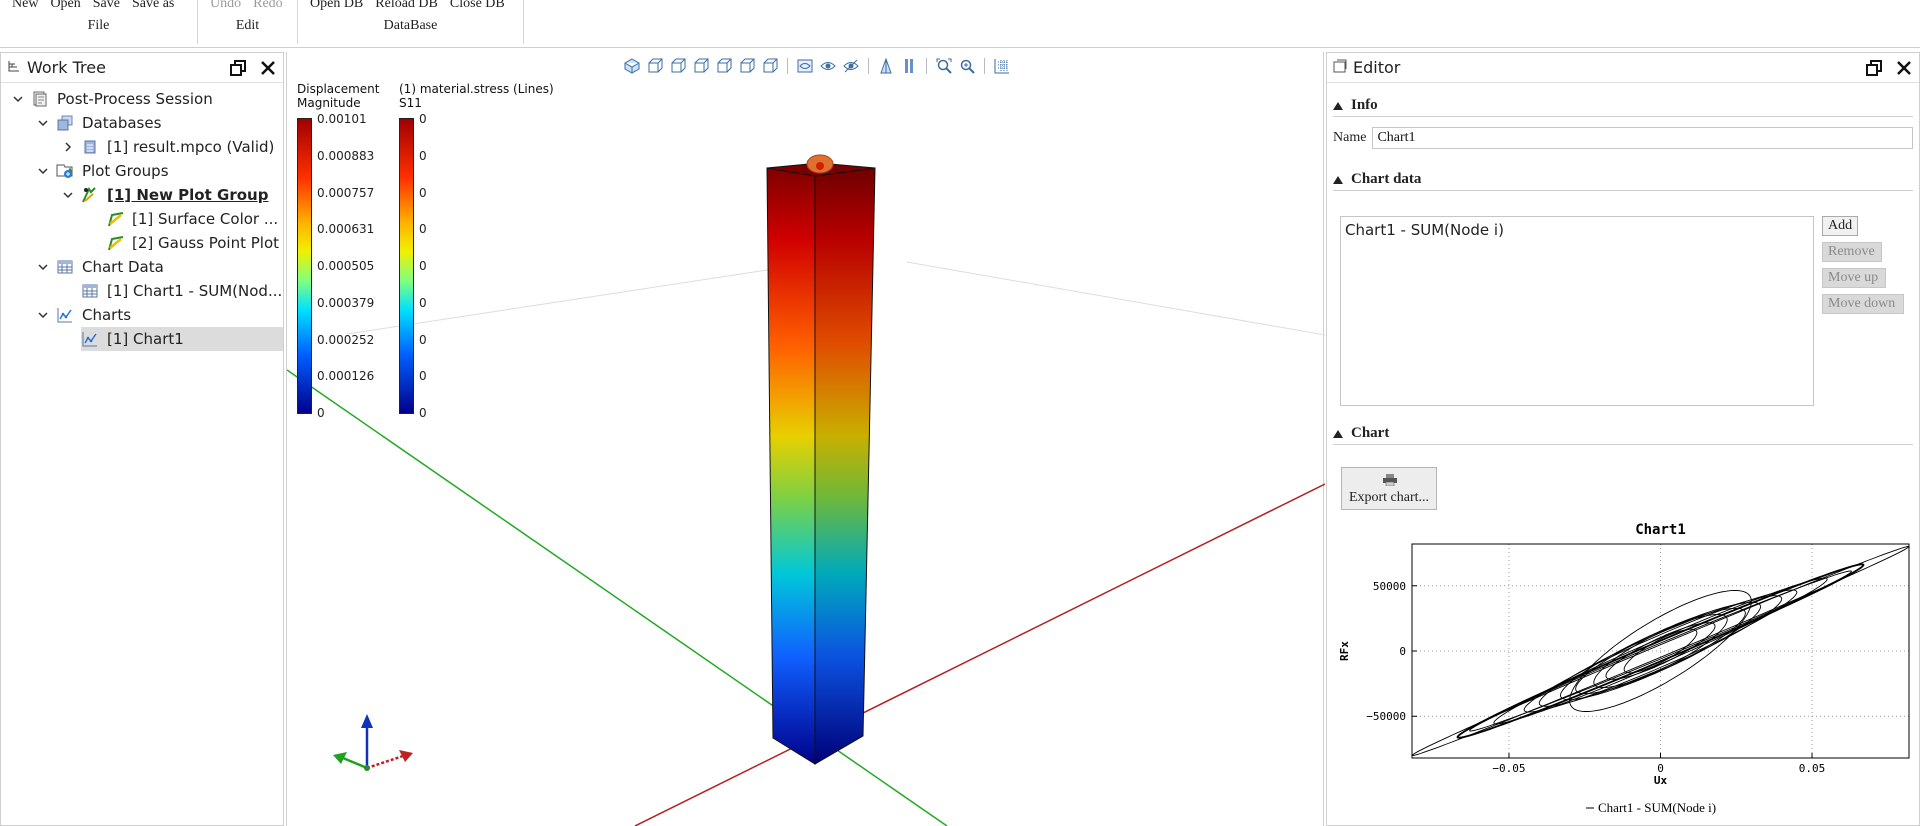 The height and width of the screenshot is (826, 1920). Describe the element at coordinates (1370, 433) in the screenshot. I see `section-title: Chart` at that location.